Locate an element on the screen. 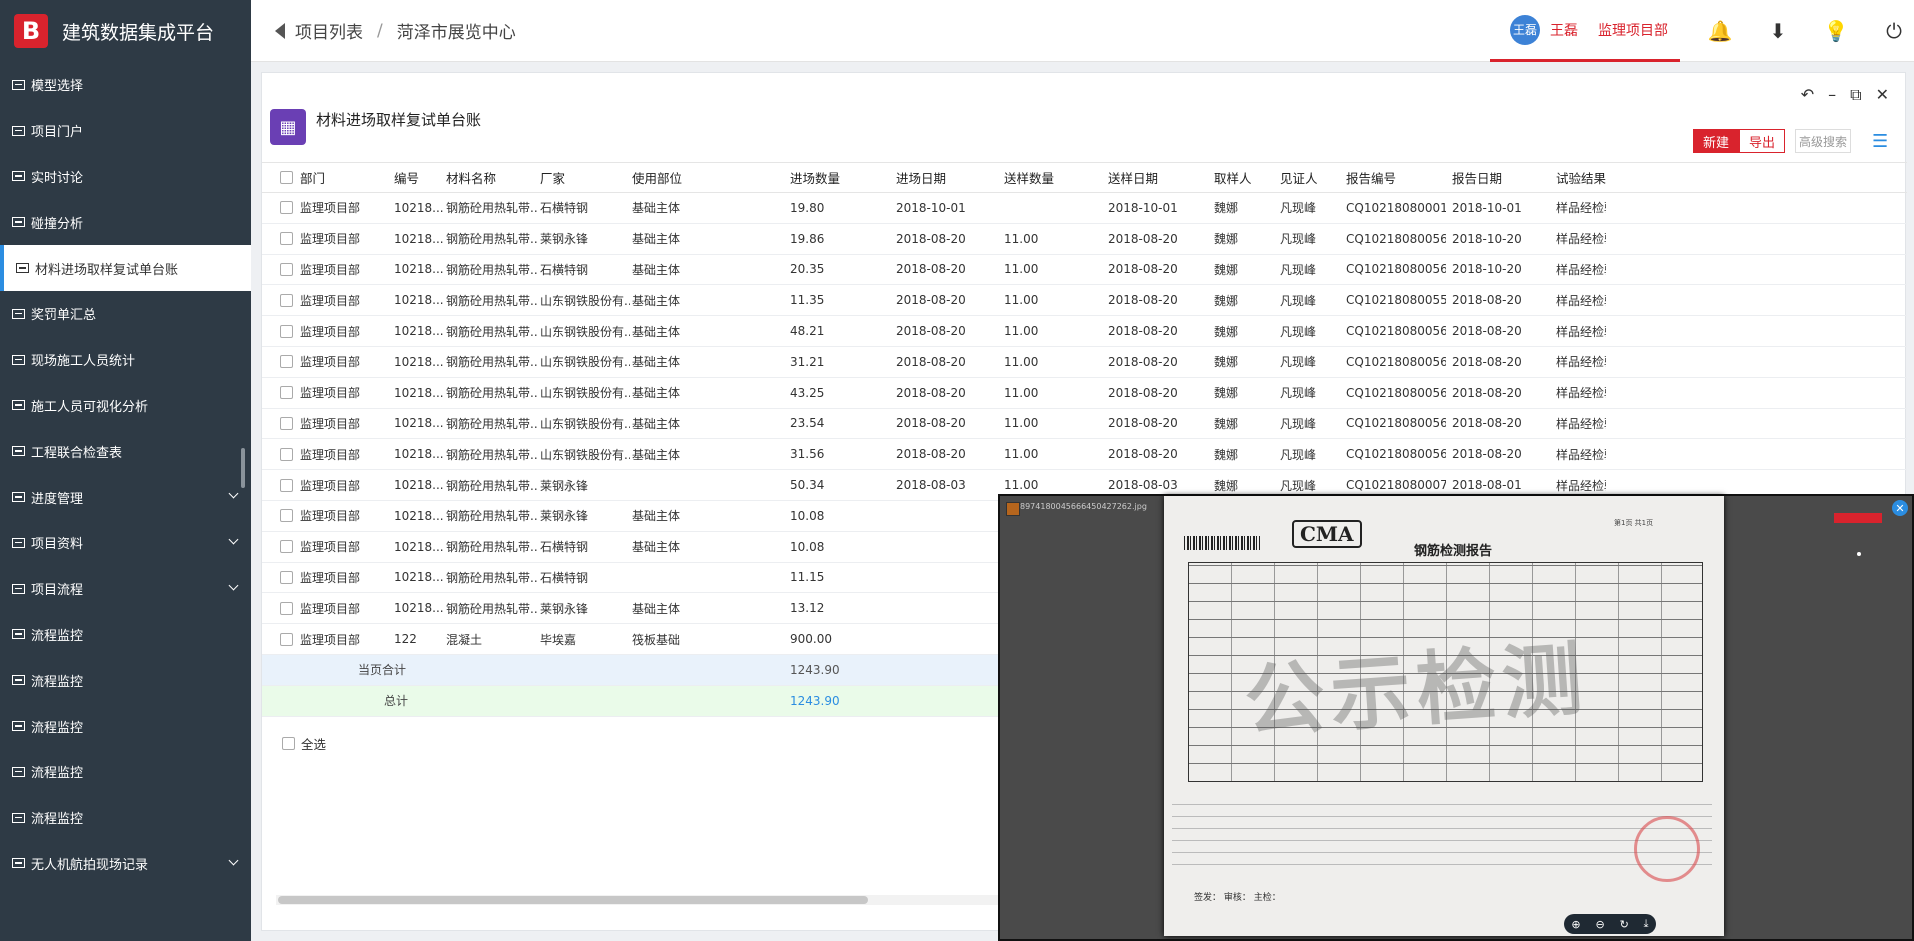  sidebar-item: 进度管理 is located at coordinates (125, 497).